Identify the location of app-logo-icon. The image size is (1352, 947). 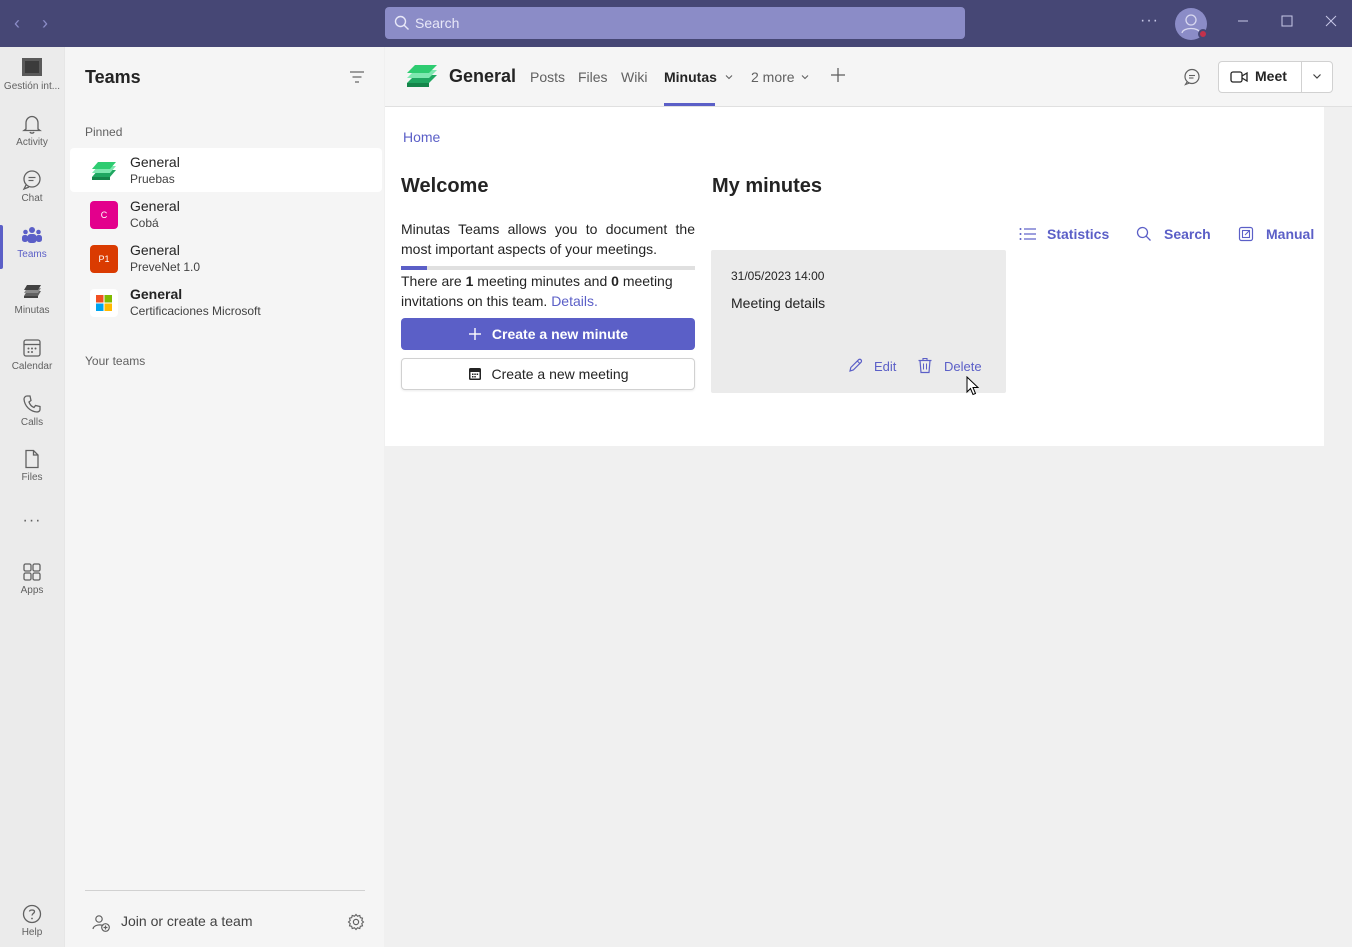
(32, 67).